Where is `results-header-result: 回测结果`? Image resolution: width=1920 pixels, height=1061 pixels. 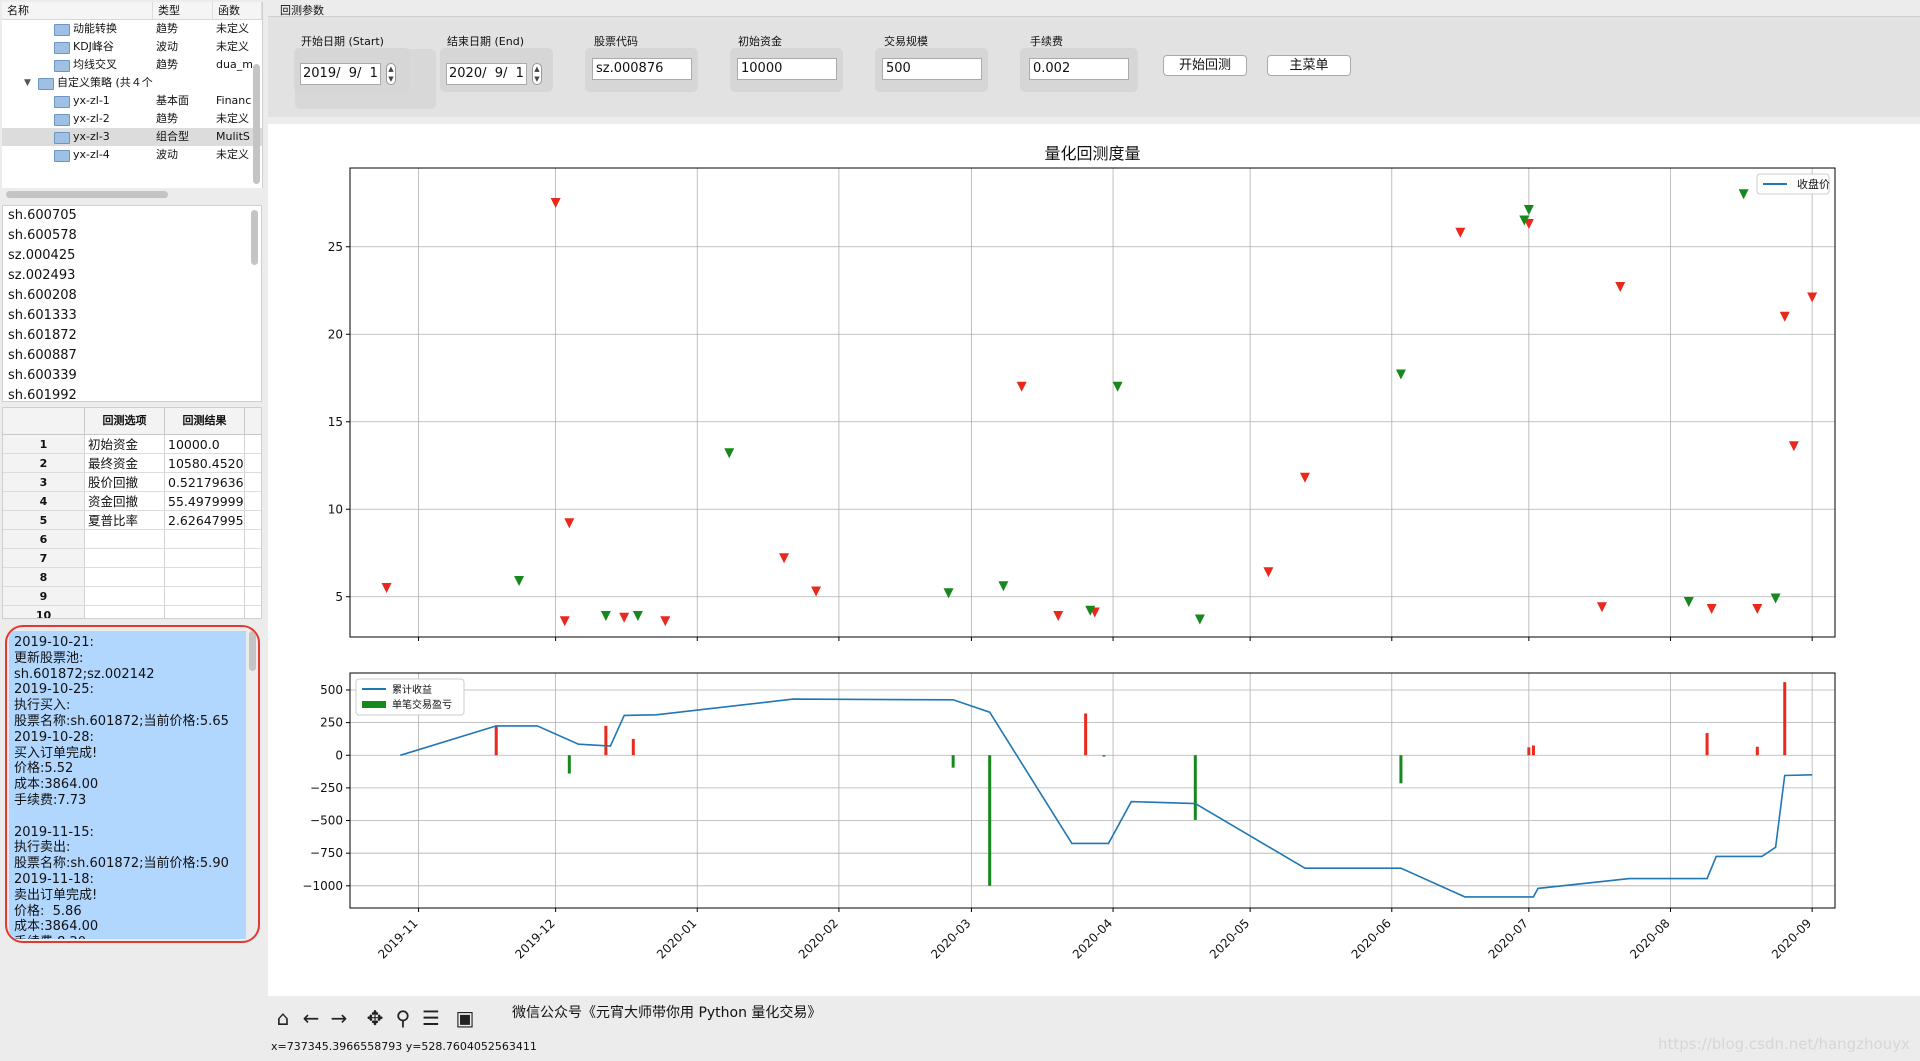
results-header-result: 回测结果 is located at coordinates (205, 421).